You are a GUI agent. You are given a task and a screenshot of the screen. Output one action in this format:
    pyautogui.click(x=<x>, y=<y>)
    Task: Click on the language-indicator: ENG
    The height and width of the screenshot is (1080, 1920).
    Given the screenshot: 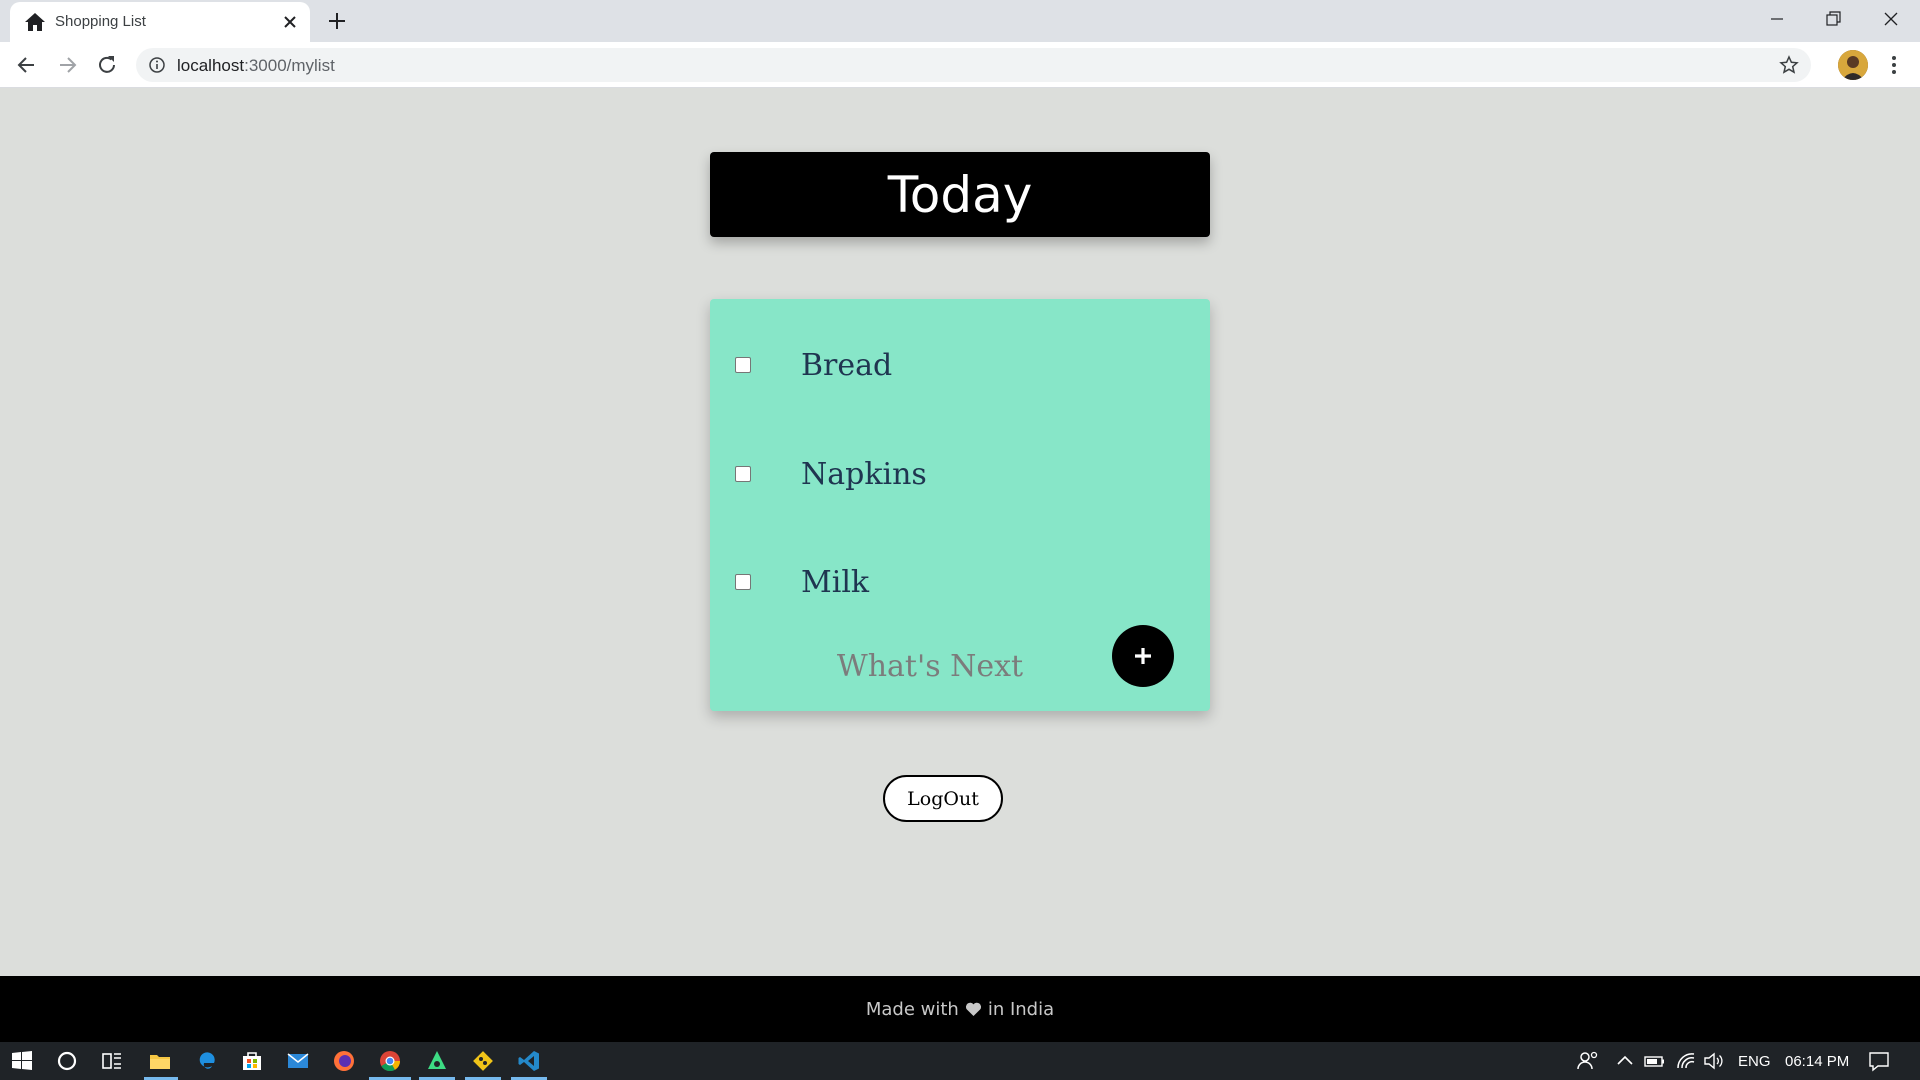 What is the action you would take?
    pyautogui.click(x=1754, y=1061)
    